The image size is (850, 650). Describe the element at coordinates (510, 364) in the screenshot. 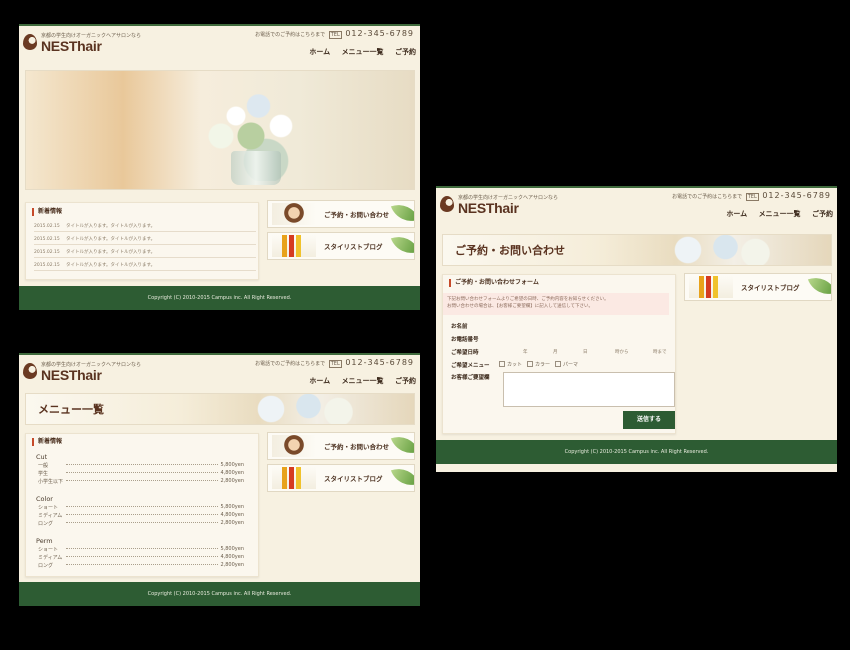

I see `cut-checkbox: カット` at that location.